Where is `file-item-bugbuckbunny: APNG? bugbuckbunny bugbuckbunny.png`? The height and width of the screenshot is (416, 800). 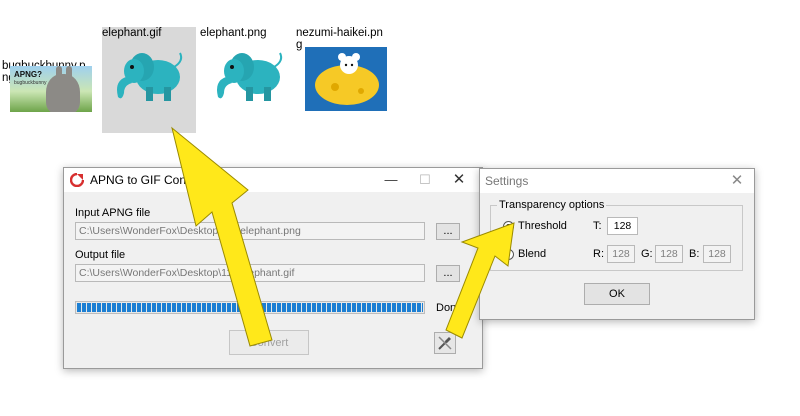 file-item-bugbuckbunny: APNG? bugbuckbunny bugbuckbunny.png is located at coordinates (50, 105).